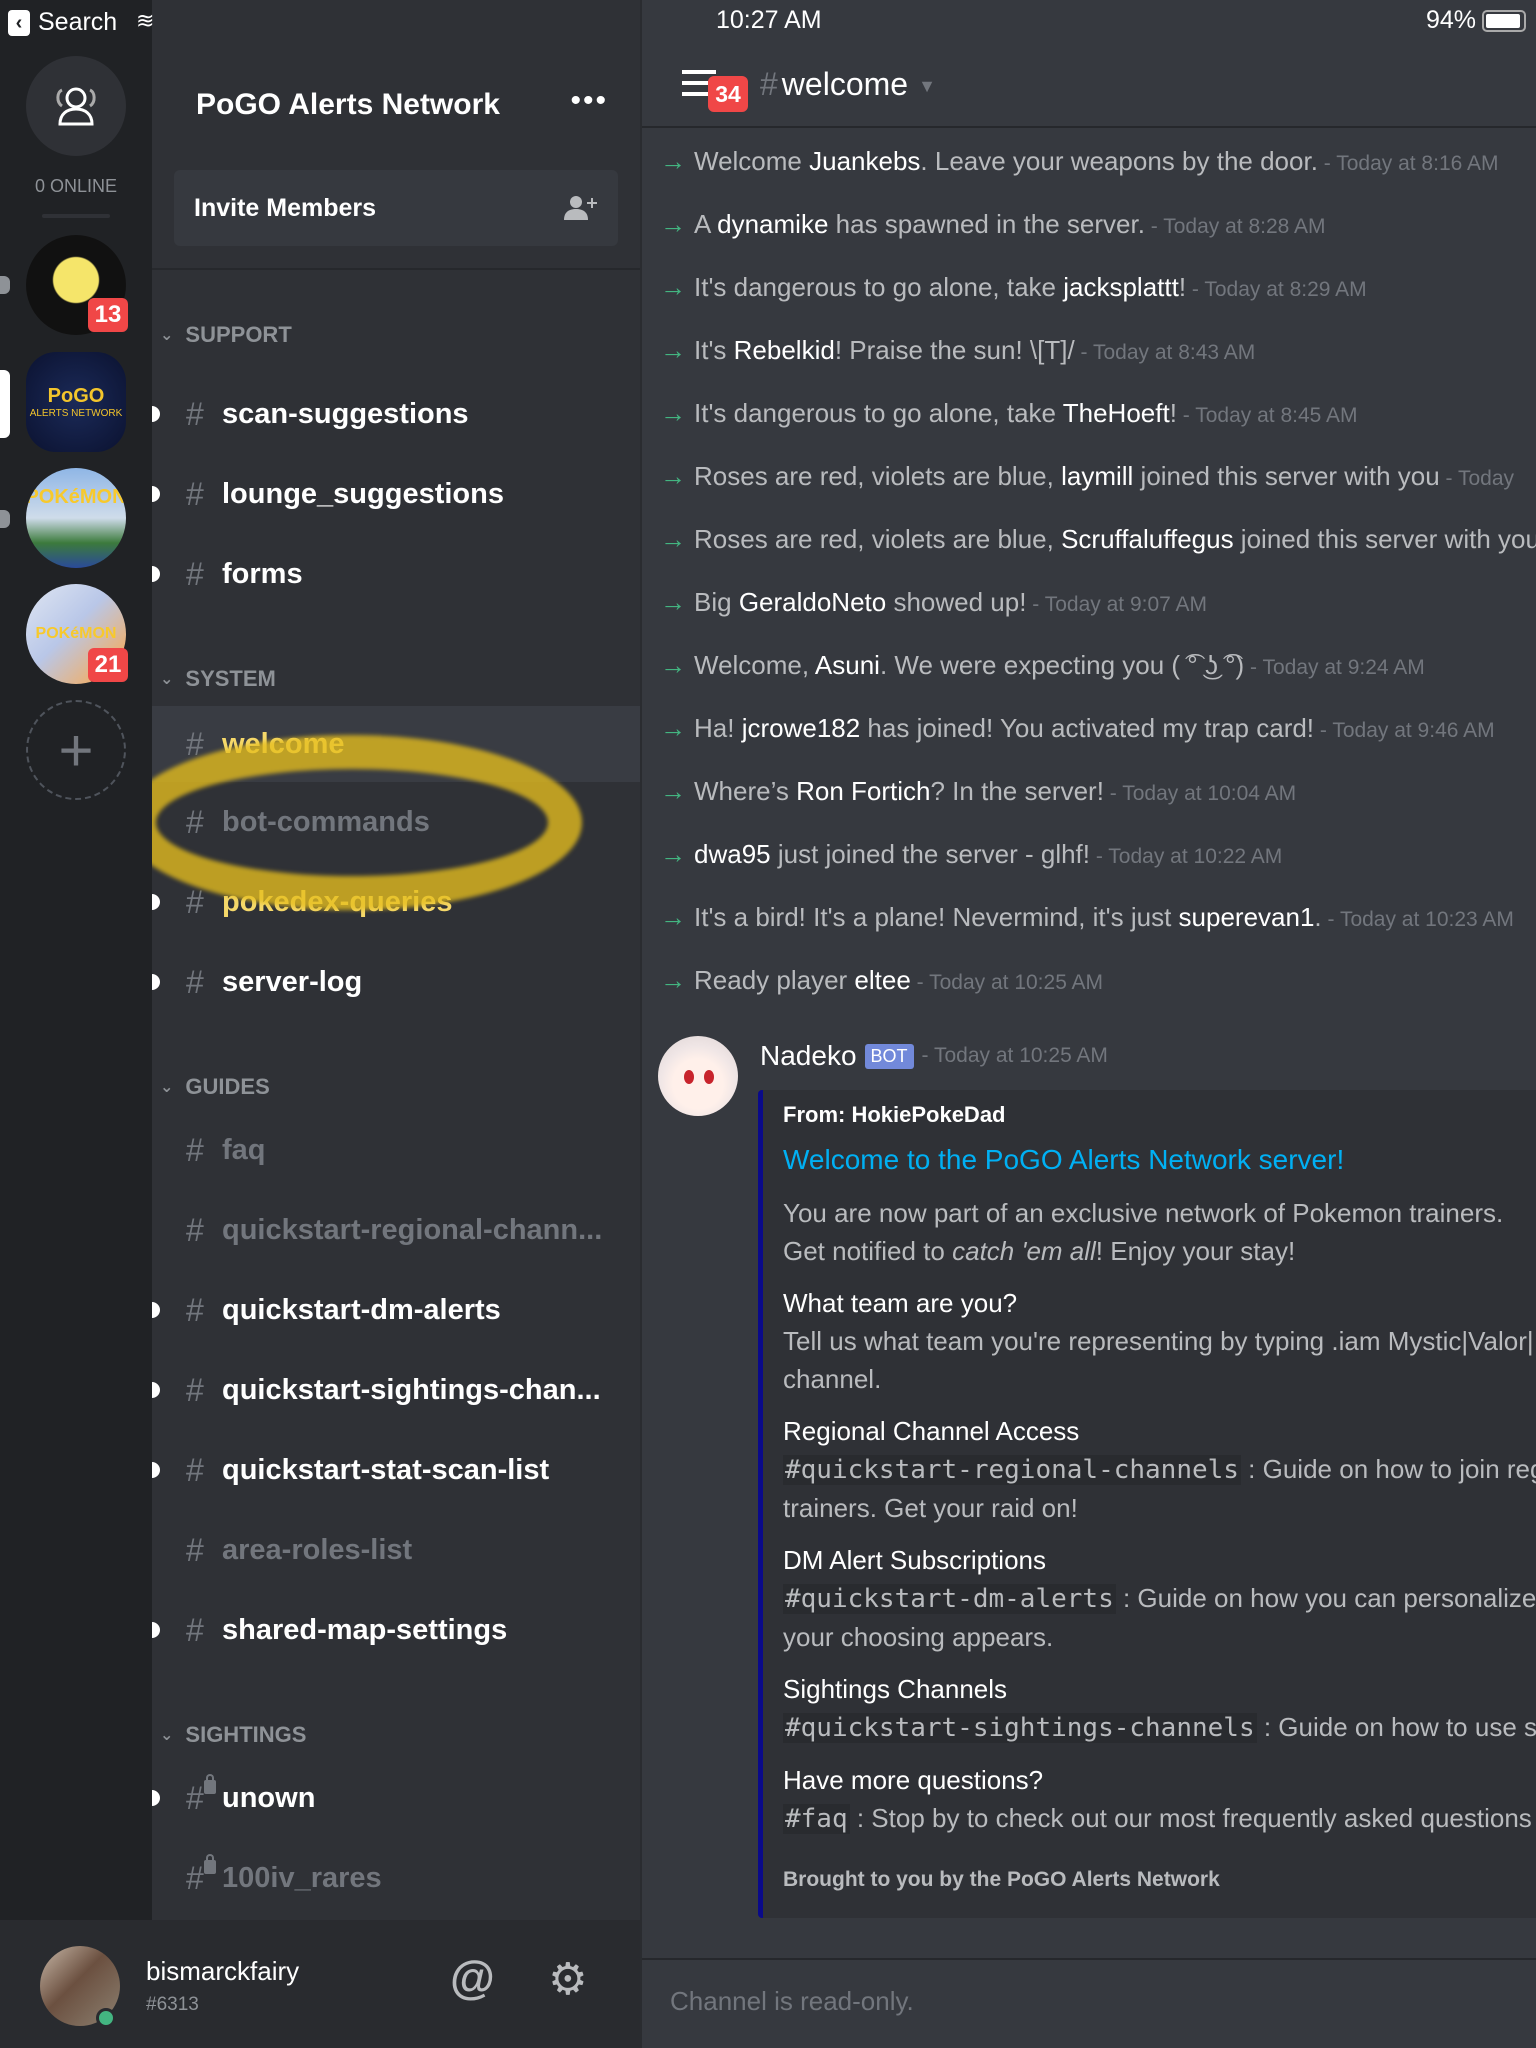 This screenshot has width=1536, height=2048. I want to click on channel-name: faq, so click(244, 1149).